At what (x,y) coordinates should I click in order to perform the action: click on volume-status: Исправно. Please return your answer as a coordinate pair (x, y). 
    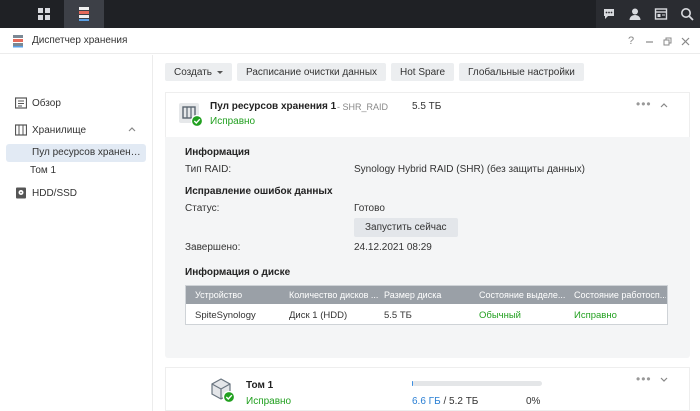
    Looking at the image, I should click on (269, 401).